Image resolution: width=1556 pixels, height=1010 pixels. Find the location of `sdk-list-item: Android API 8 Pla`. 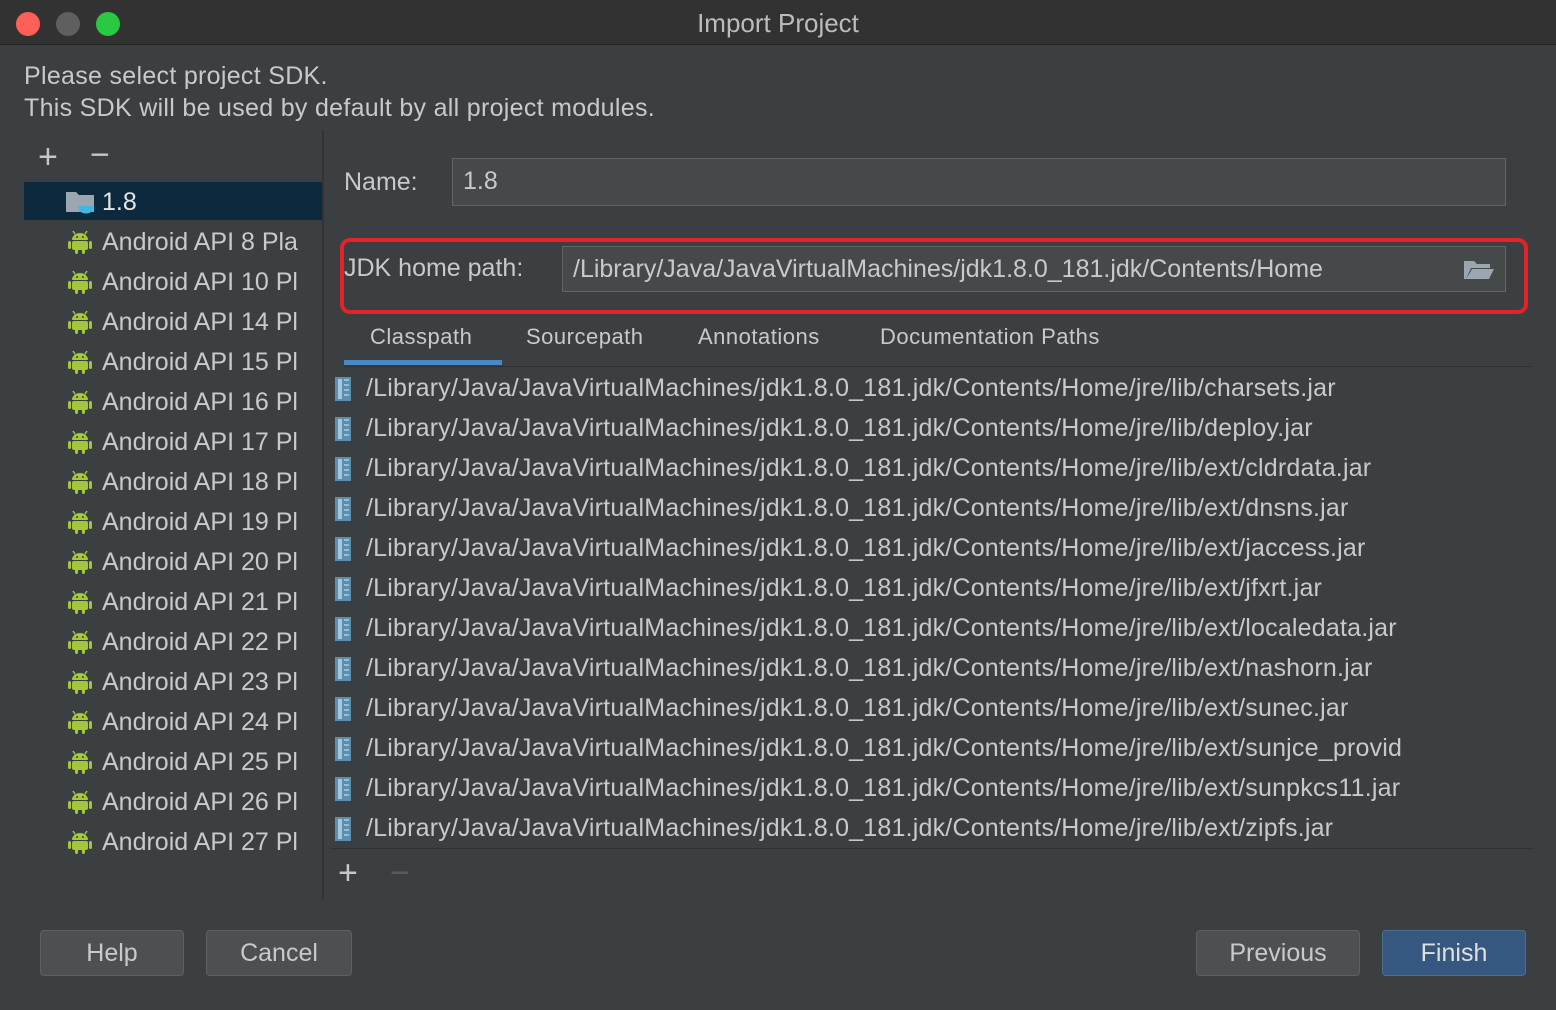

sdk-list-item: Android API 8 Pla is located at coordinates (173, 241).